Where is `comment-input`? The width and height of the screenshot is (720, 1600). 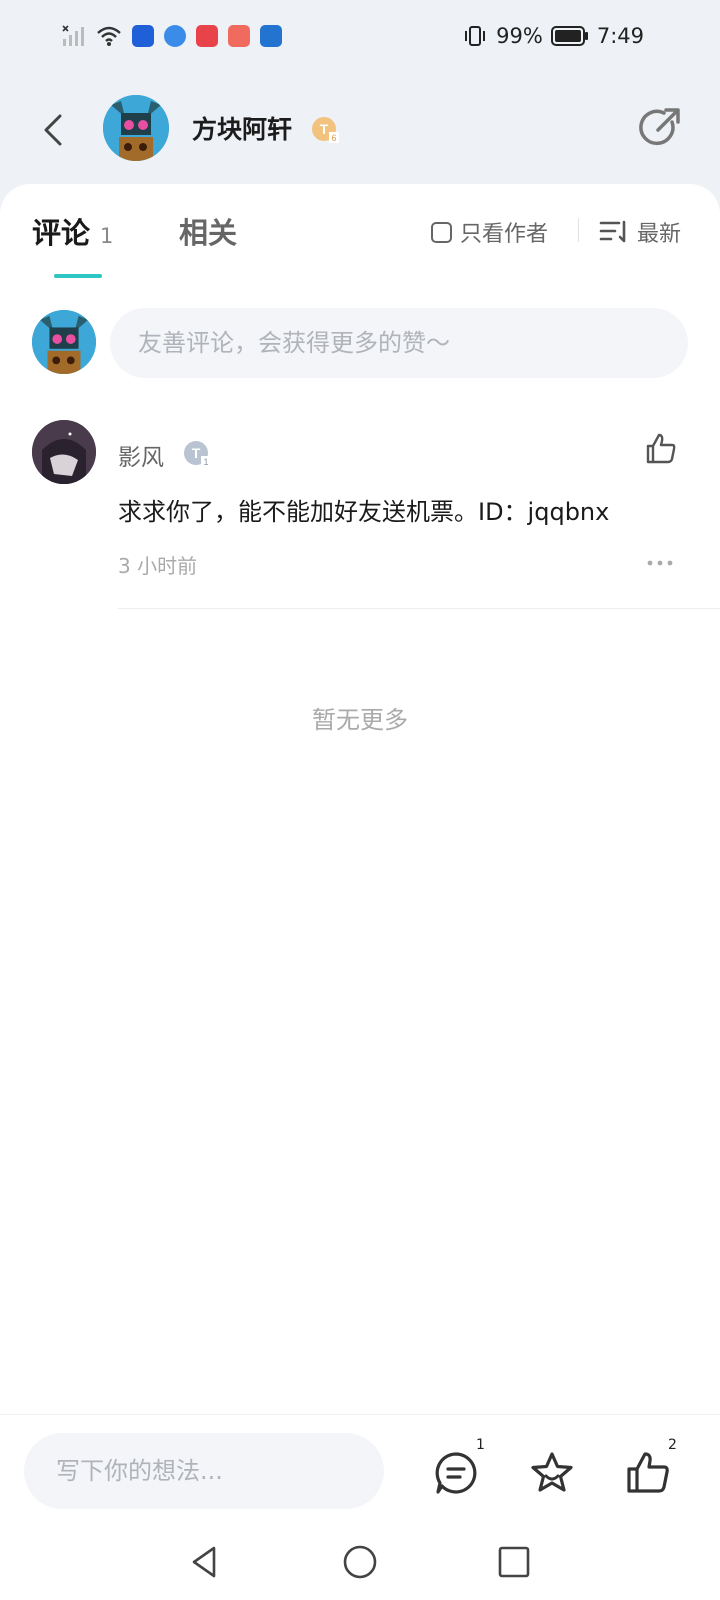 comment-input is located at coordinates (399, 343).